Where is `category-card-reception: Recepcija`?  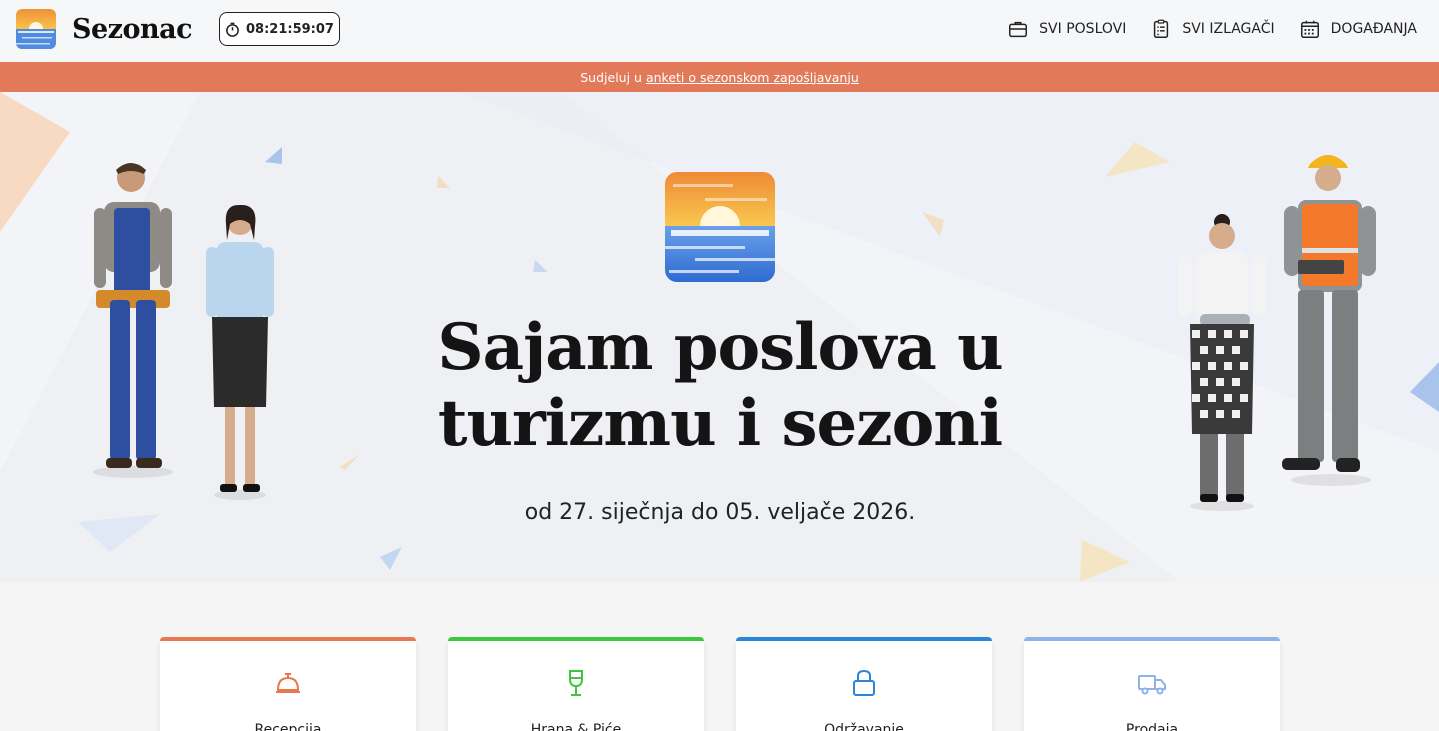 category-card-reception: Recepcija is located at coordinates (288, 684).